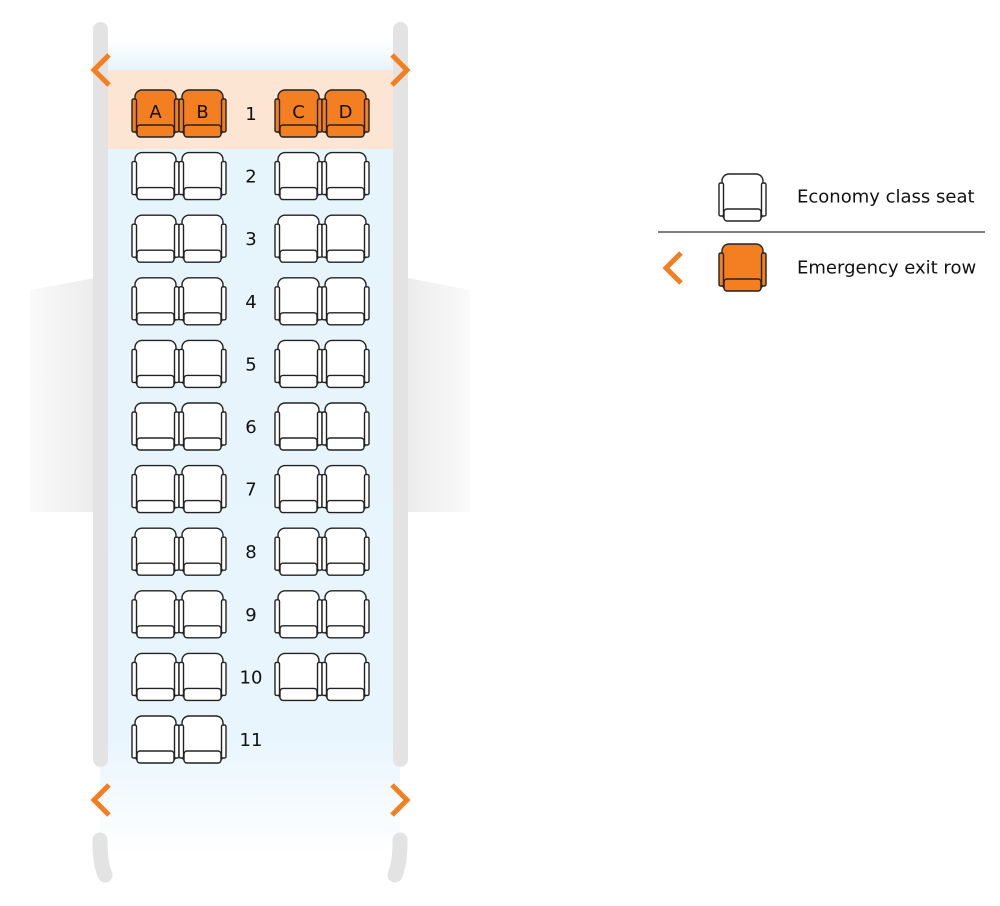 This screenshot has width=1000, height=906. What do you see at coordinates (102, 857) in the screenshot?
I see `fuselage-wall-left-lower` at bounding box center [102, 857].